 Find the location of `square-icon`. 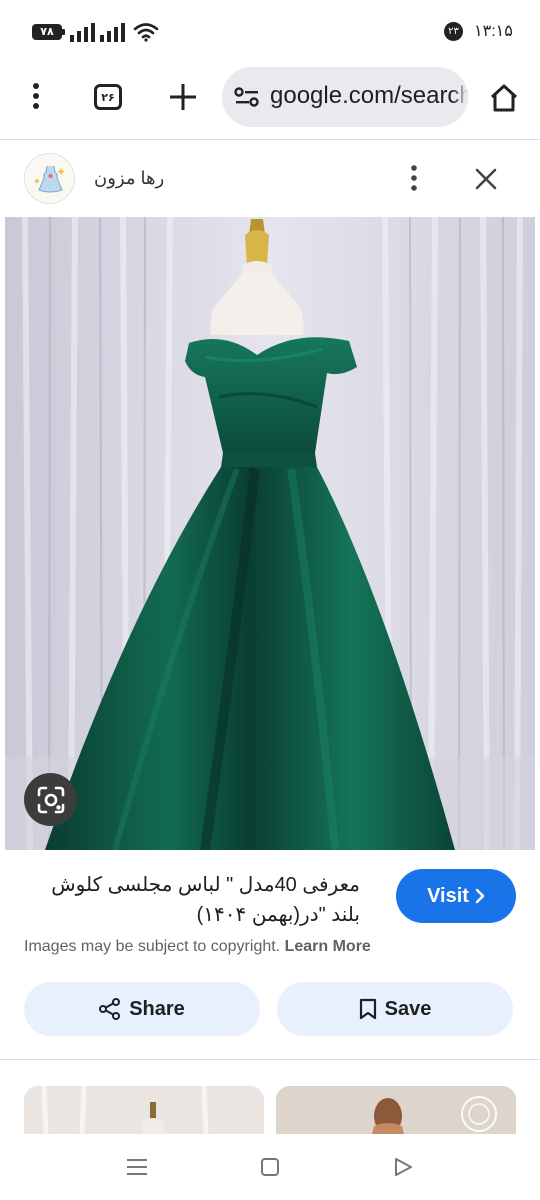

square-icon is located at coordinates (270, 1167).